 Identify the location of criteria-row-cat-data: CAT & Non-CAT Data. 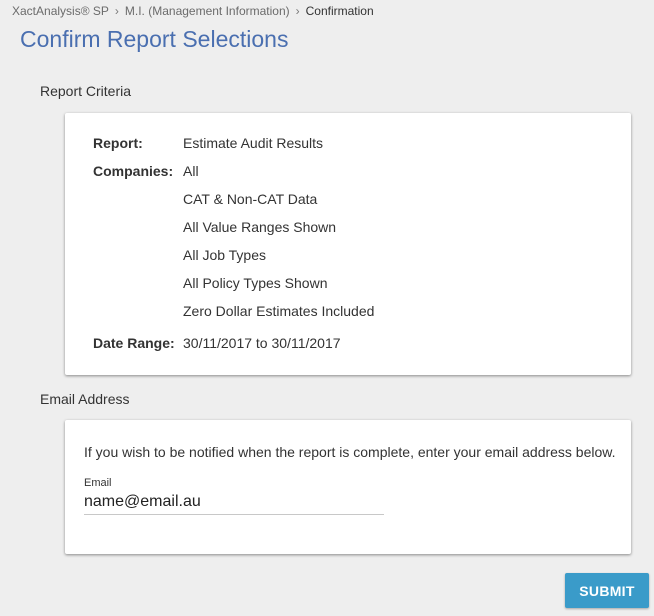
(205, 199).